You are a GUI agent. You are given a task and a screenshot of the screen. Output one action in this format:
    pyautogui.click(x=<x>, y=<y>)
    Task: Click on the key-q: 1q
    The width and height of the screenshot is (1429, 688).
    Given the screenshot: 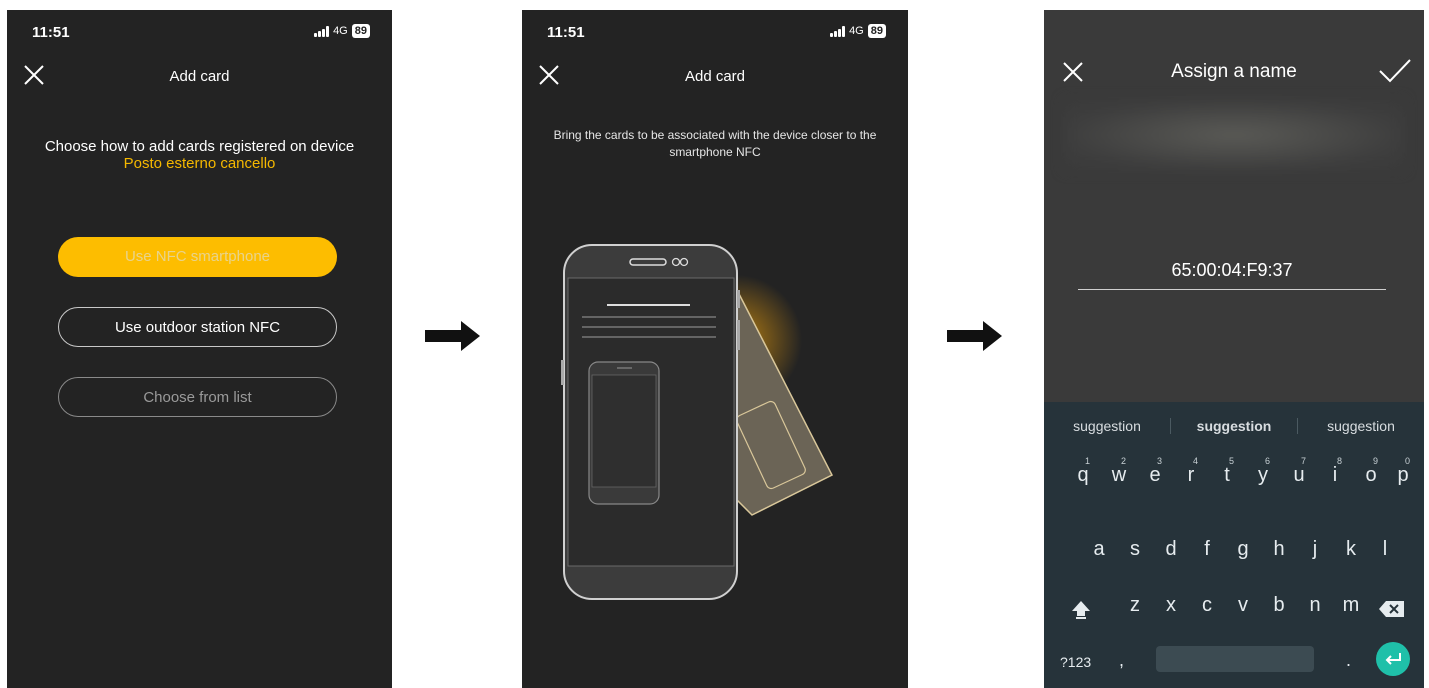 What is the action you would take?
    pyautogui.click(x=1083, y=471)
    